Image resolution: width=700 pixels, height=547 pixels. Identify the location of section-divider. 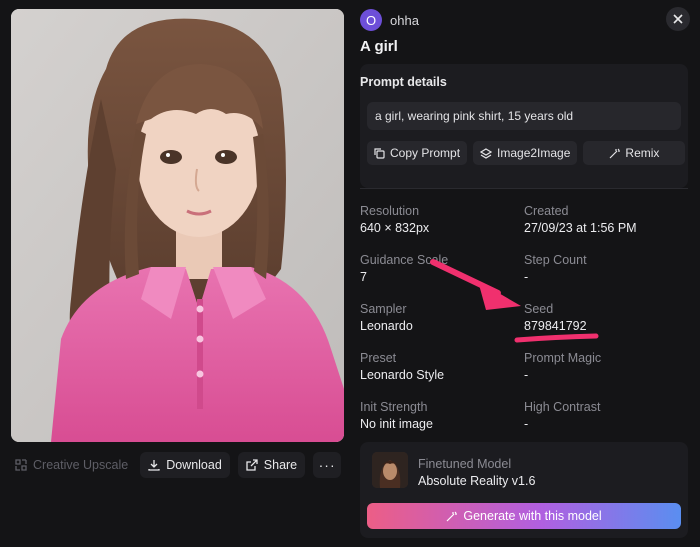
(524, 188).